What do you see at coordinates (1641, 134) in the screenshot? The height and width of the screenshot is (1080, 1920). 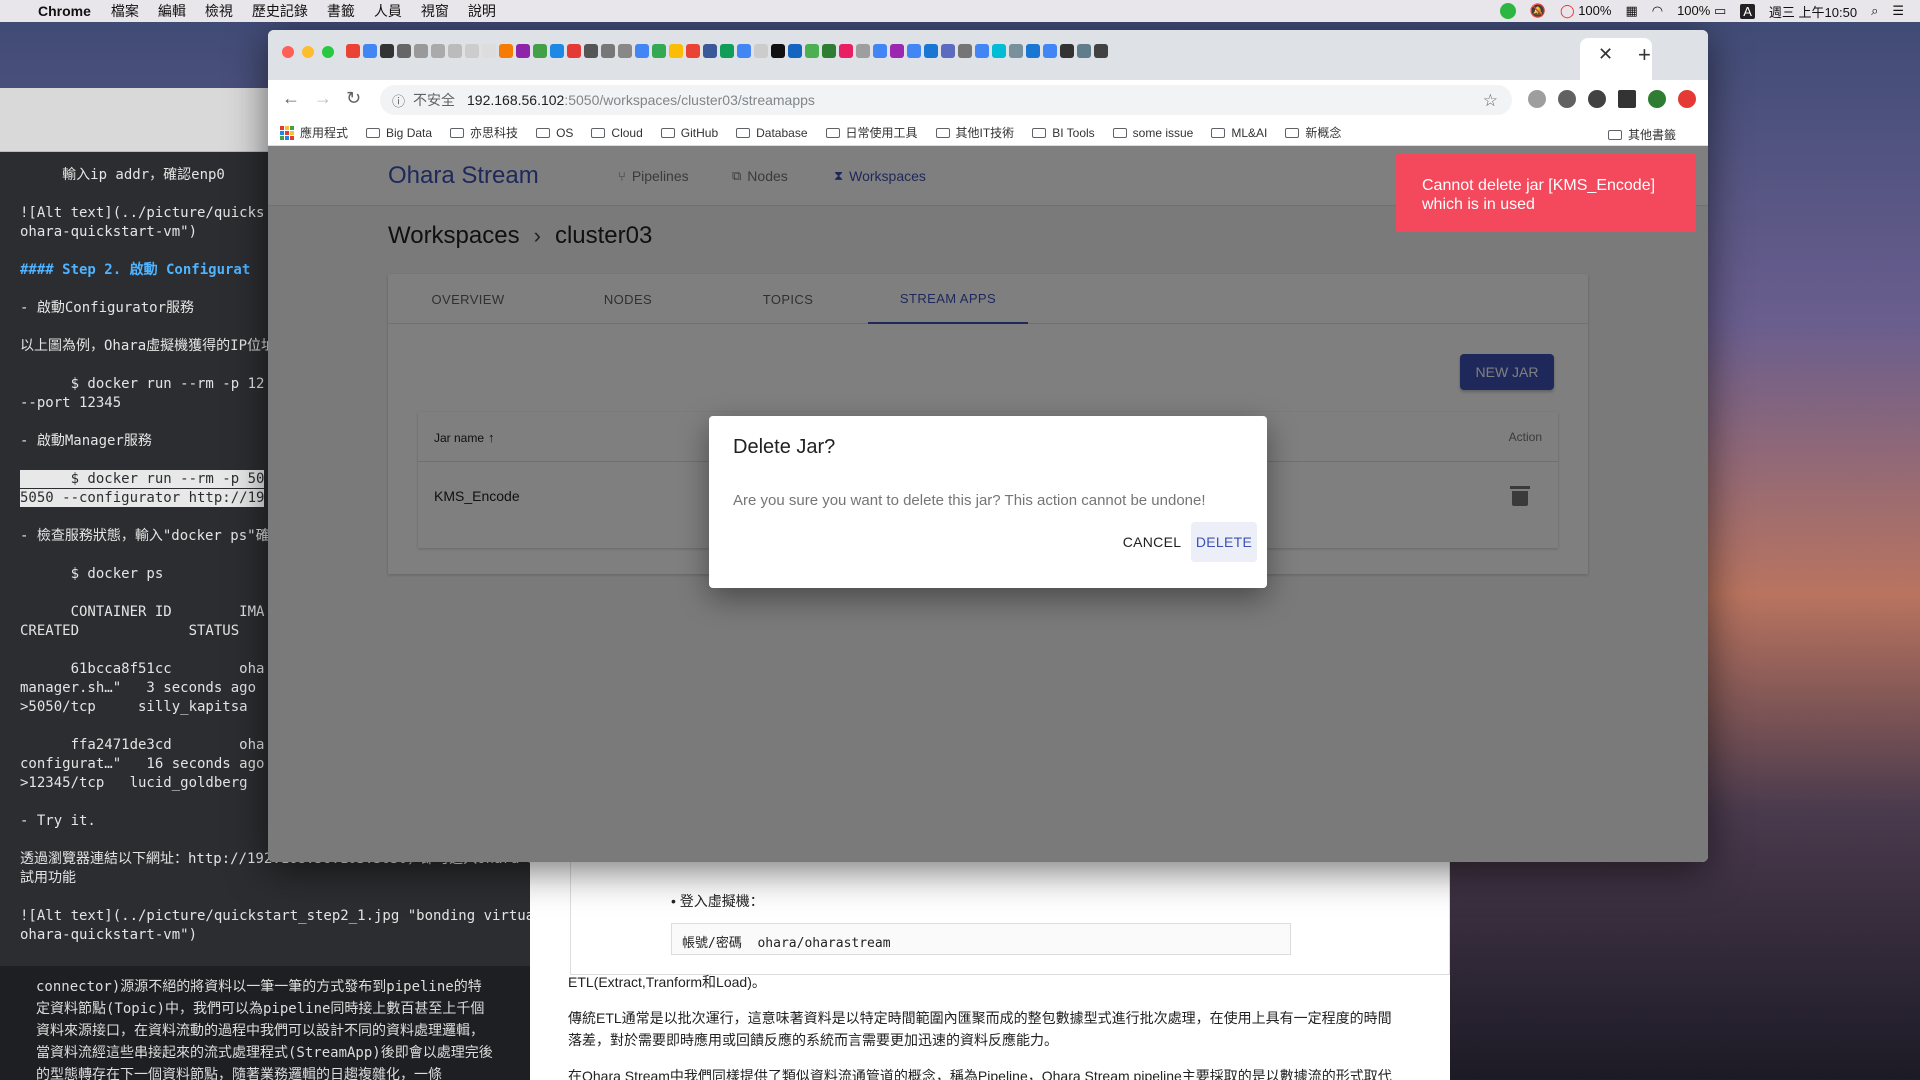 I see `other-bookmarks: 其他書籤` at bounding box center [1641, 134].